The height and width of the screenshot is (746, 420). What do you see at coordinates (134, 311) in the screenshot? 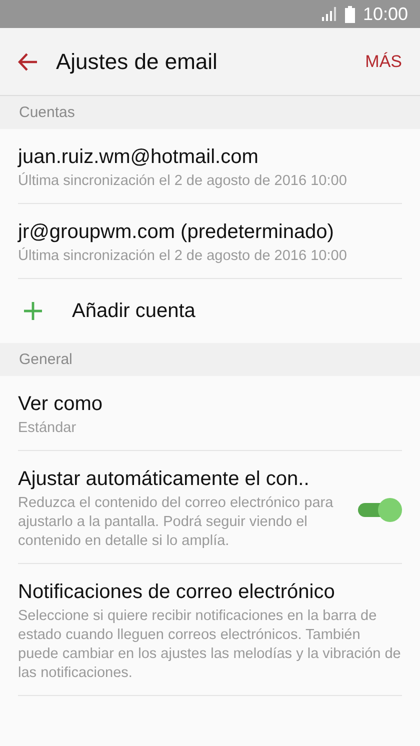
I see `add-account-link: Añadir cuenta` at bounding box center [134, 311].